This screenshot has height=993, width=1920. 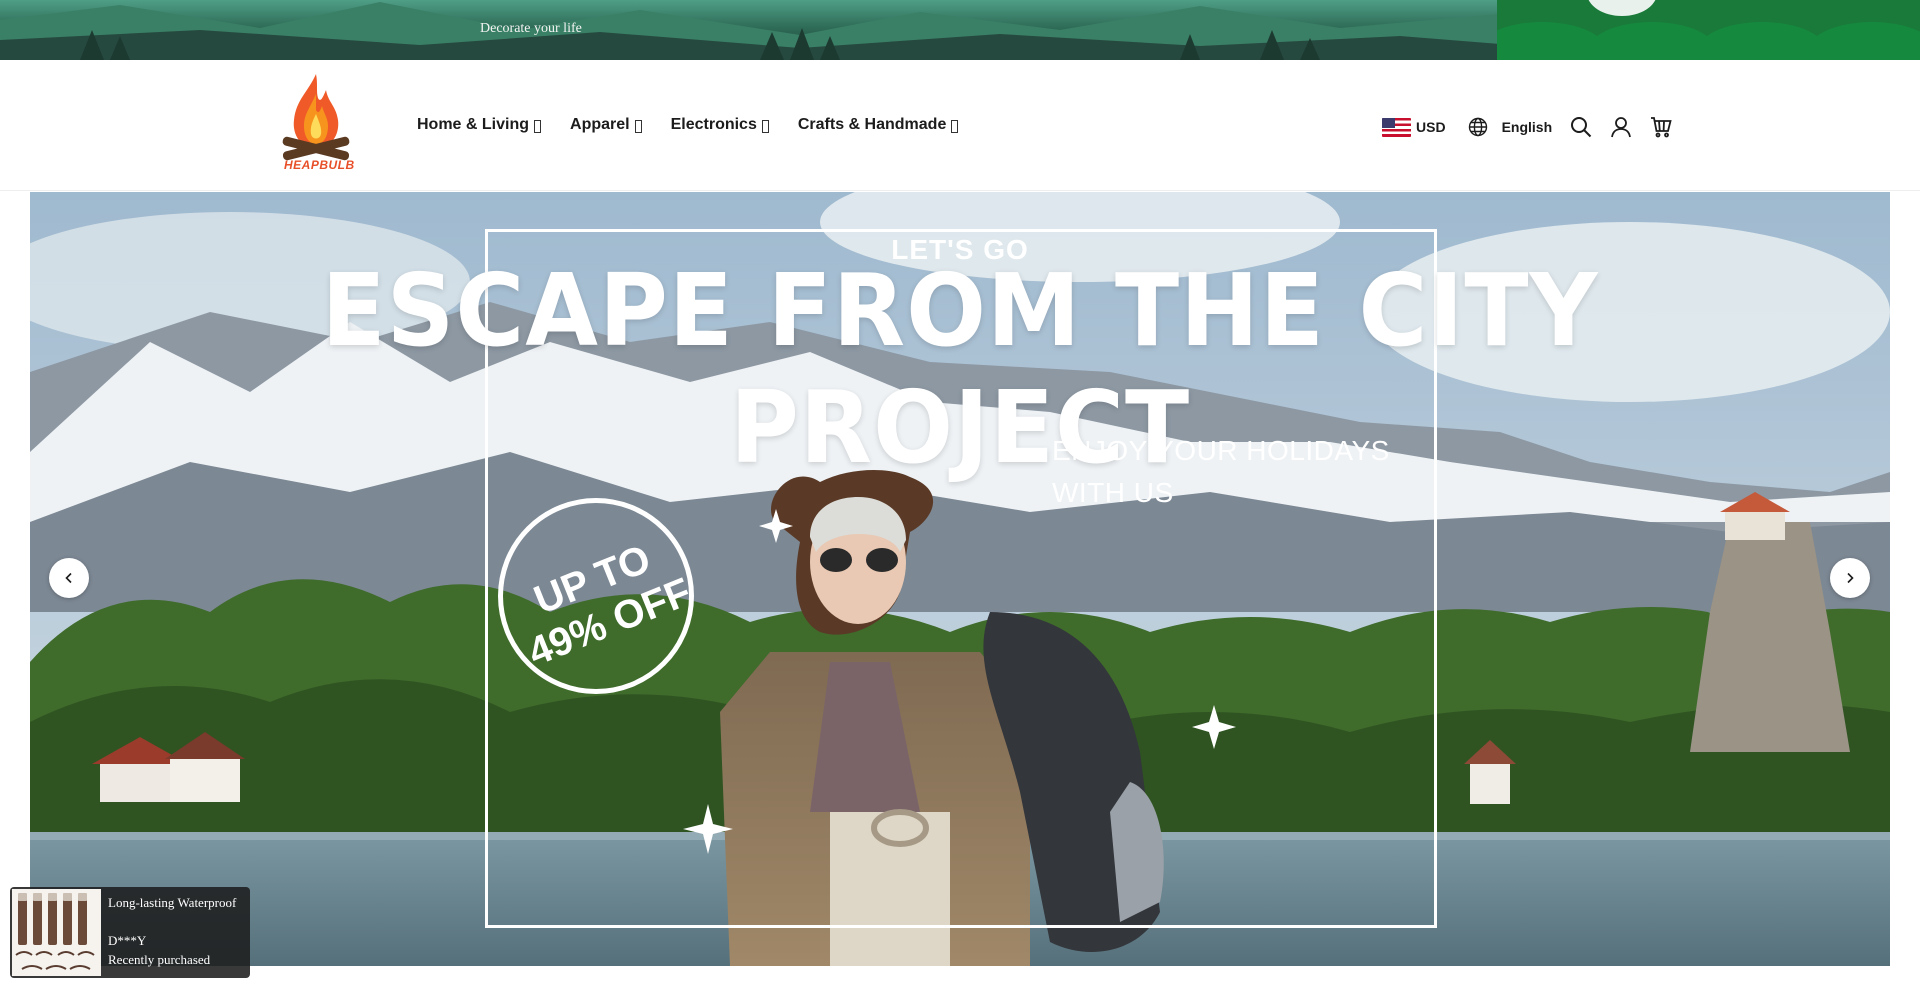 What do you see at coordinates (1396, 127) in the screenshot?
I see `us-flag-icon` at bounding box center [1396, 127].